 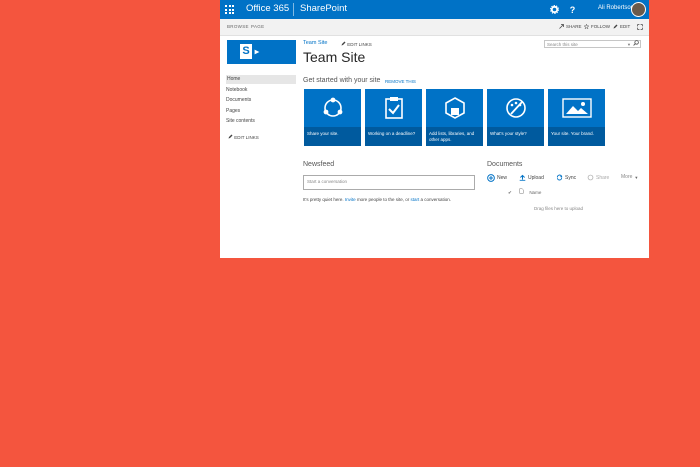 I want to click on tile-caption: Your site. Your brand., so click(x=576, y=136).